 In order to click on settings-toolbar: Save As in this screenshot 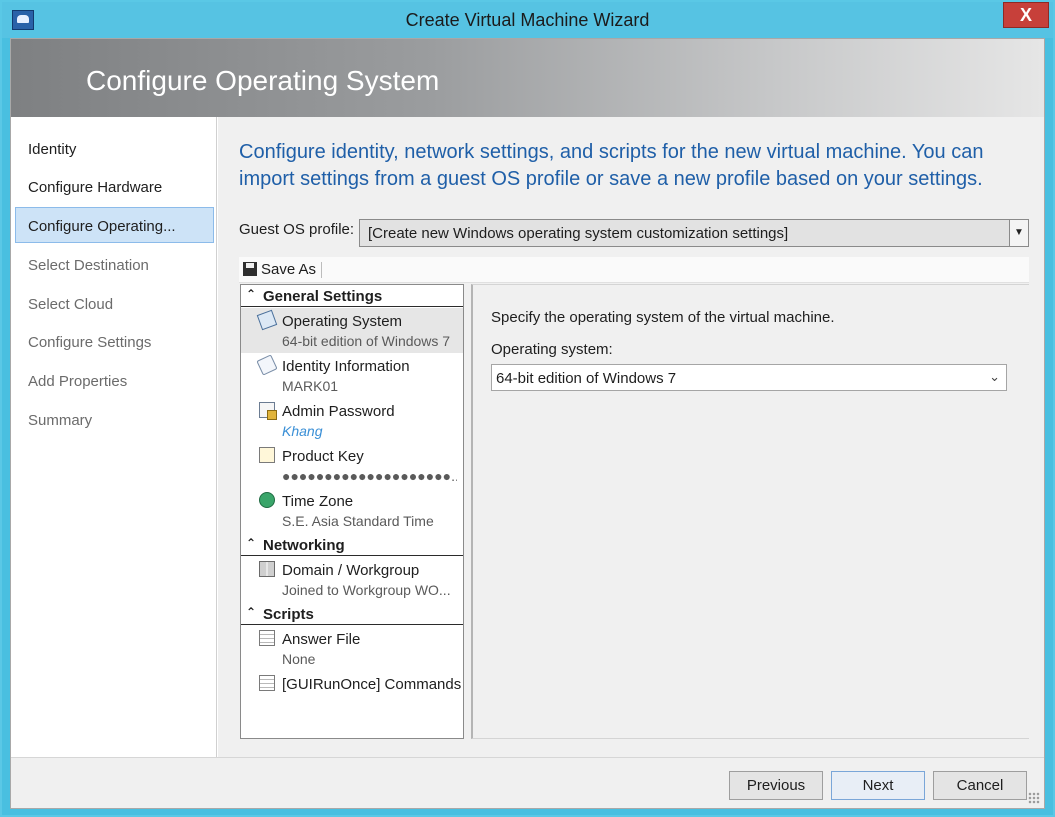, I will do `click(634, 270)`.